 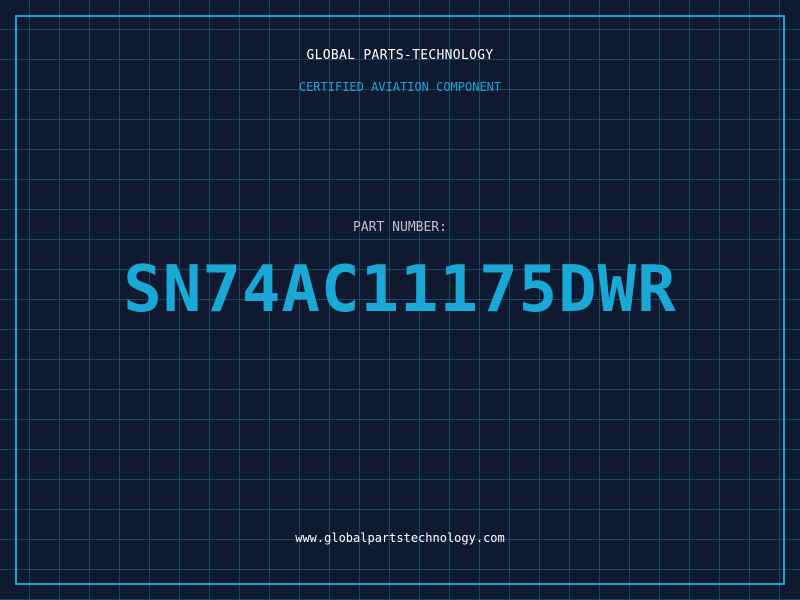 I want to click on website-url: www.globalpartstechnology.com, so click(x=400, y=538).